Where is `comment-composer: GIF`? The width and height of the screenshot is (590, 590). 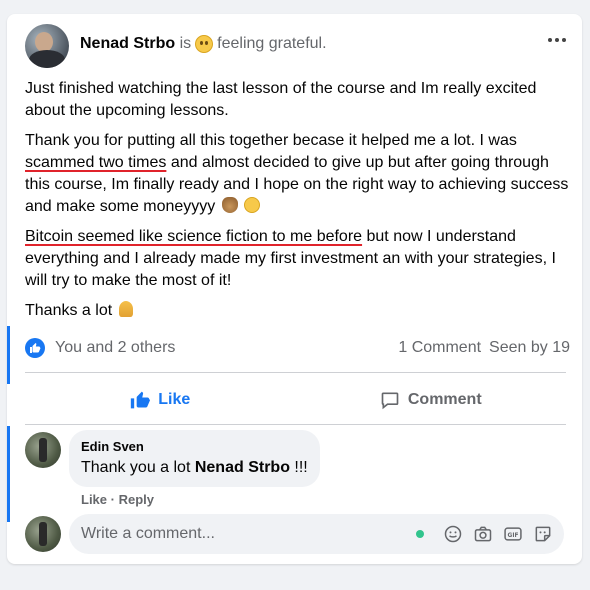 comment-composer: GIF is located at coordinates (295, 534).